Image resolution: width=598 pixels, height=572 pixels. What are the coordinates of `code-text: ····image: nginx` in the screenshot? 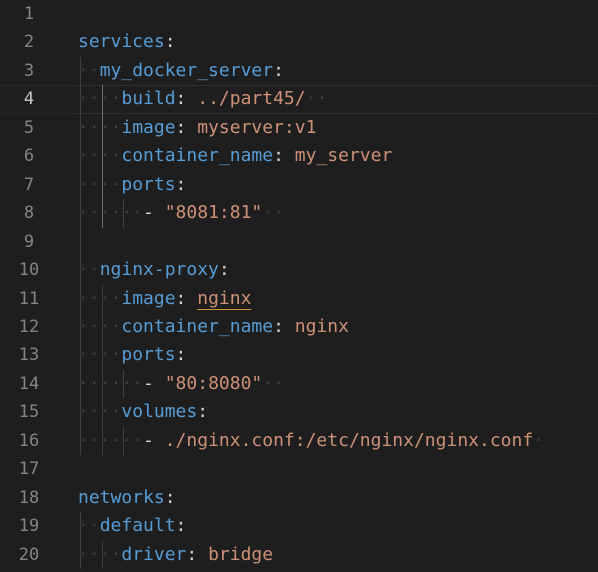 It's located at (164, 299).